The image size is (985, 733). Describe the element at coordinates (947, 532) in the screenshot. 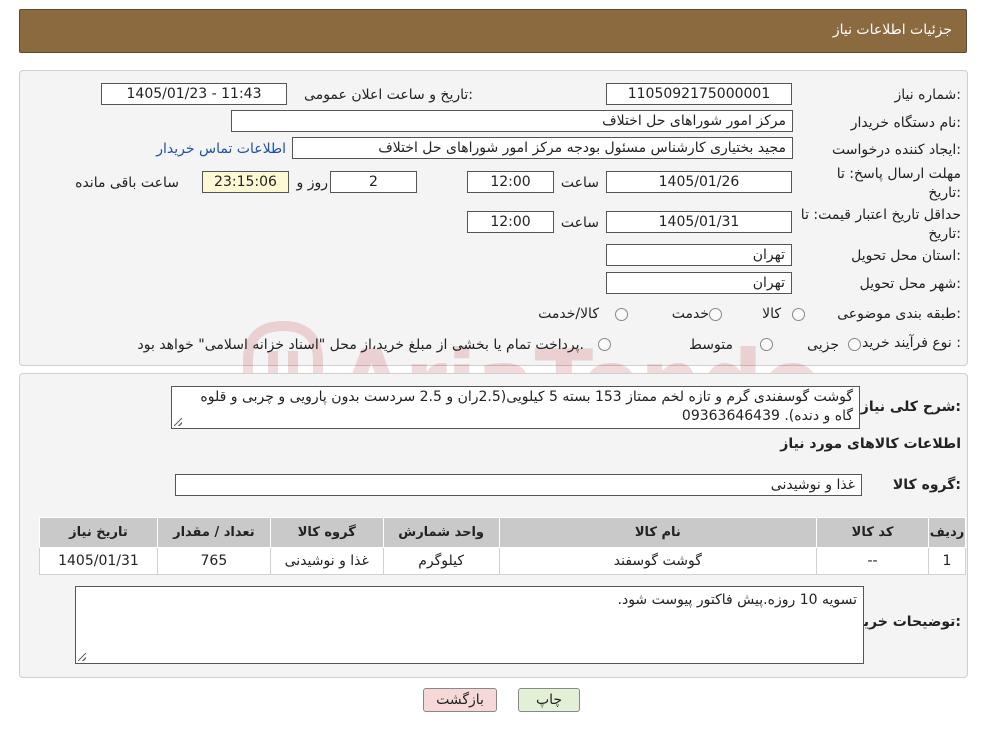

I see `col-row: ردیف` at that location.